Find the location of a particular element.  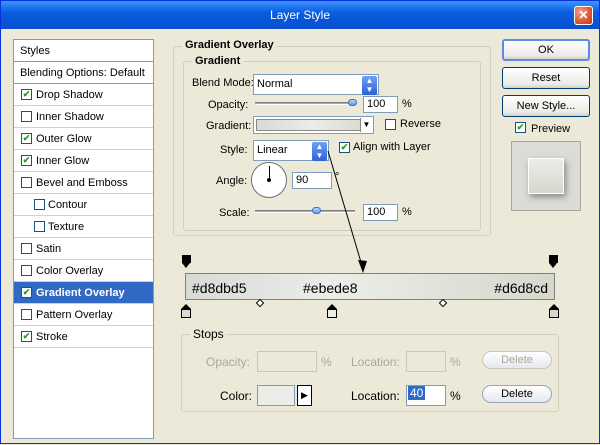

scale-label: Scale: is located at coordinates (234, 213).